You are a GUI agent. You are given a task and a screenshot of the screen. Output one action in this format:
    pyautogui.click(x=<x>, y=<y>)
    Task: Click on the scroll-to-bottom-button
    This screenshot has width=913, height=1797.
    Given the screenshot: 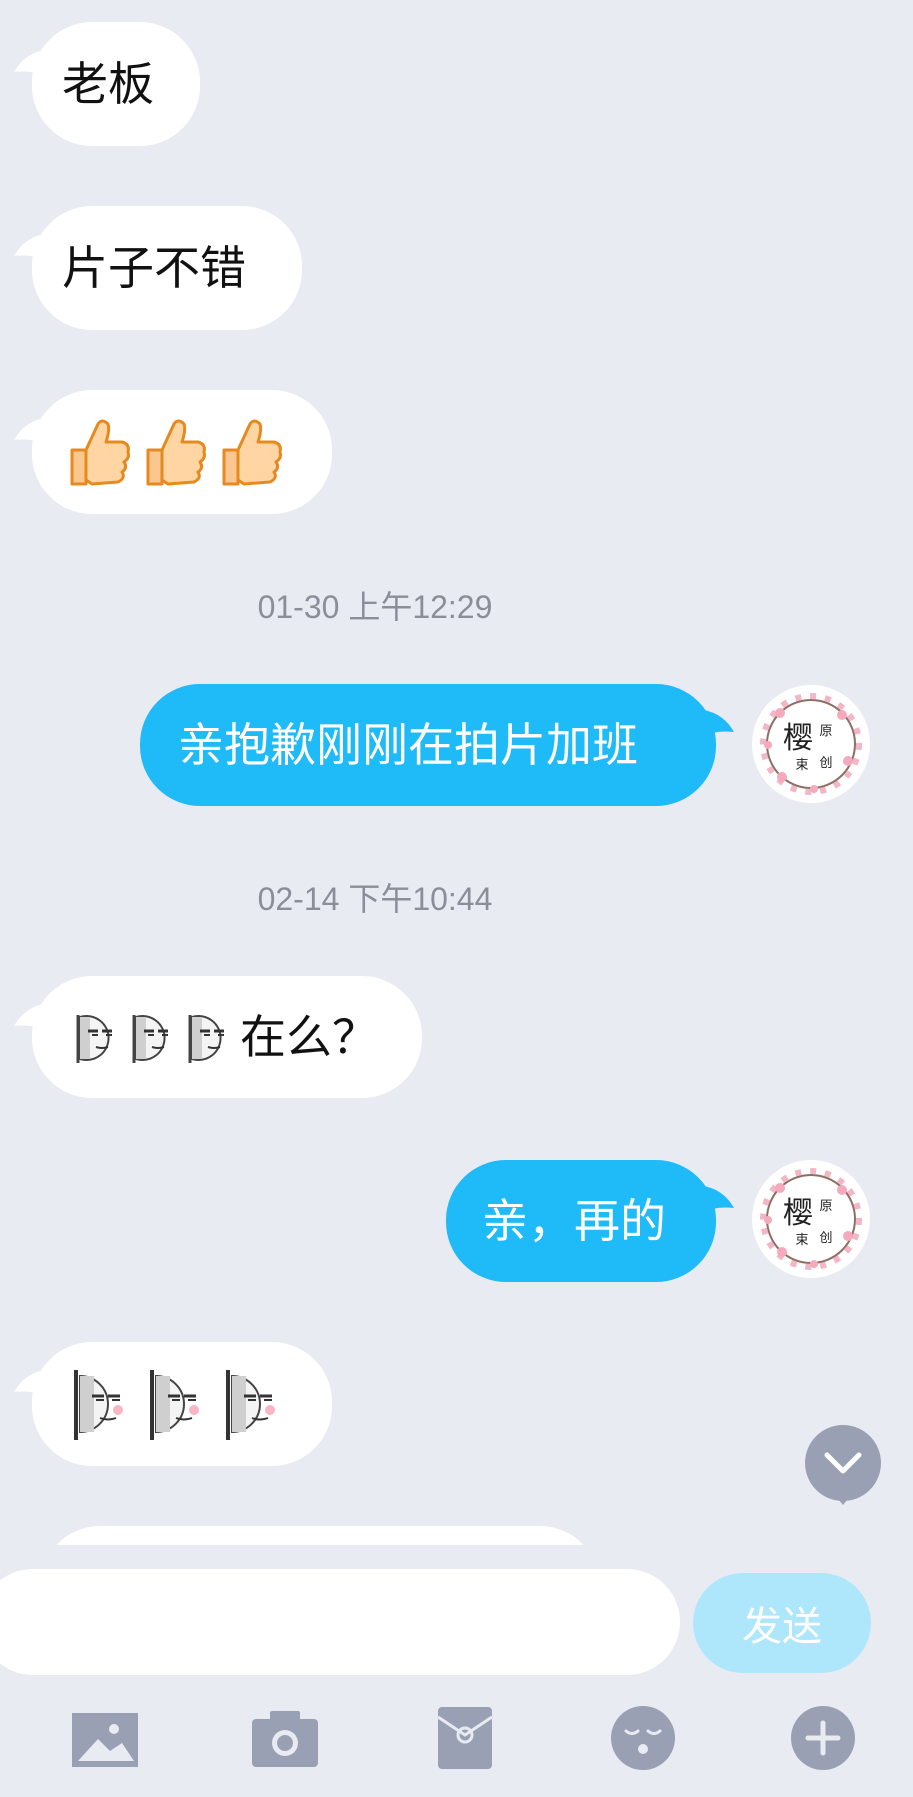 What is the action you would take?
    pyautogui.click(x=843, y=1465)
    